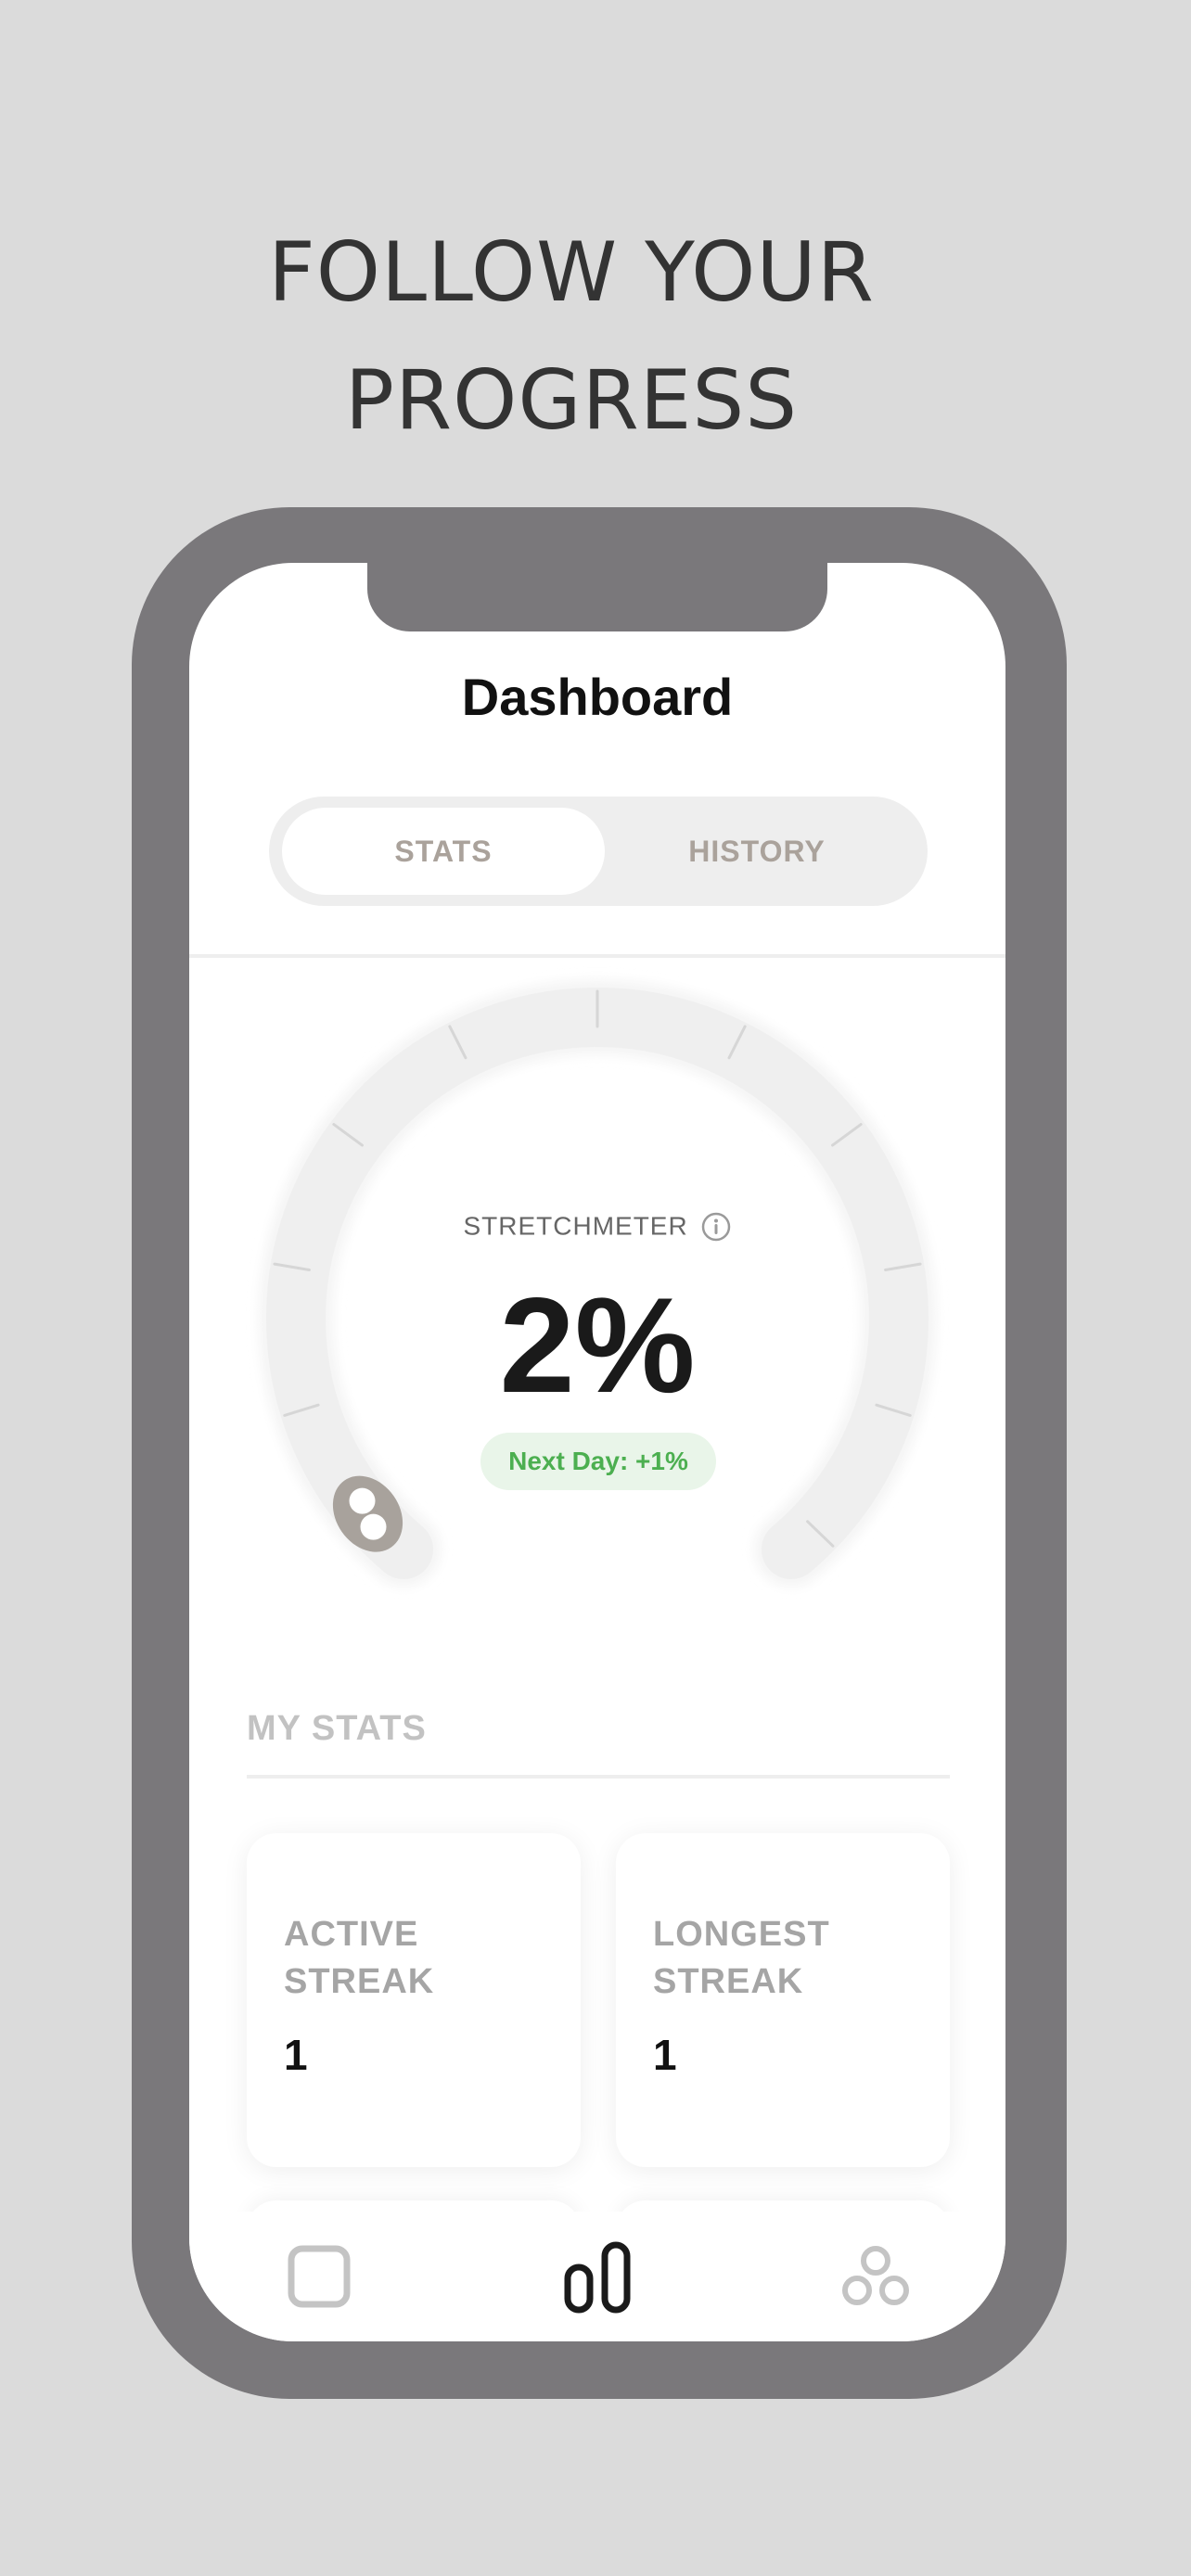  I want to click on tabbar-item-community, so click(875, 2276).